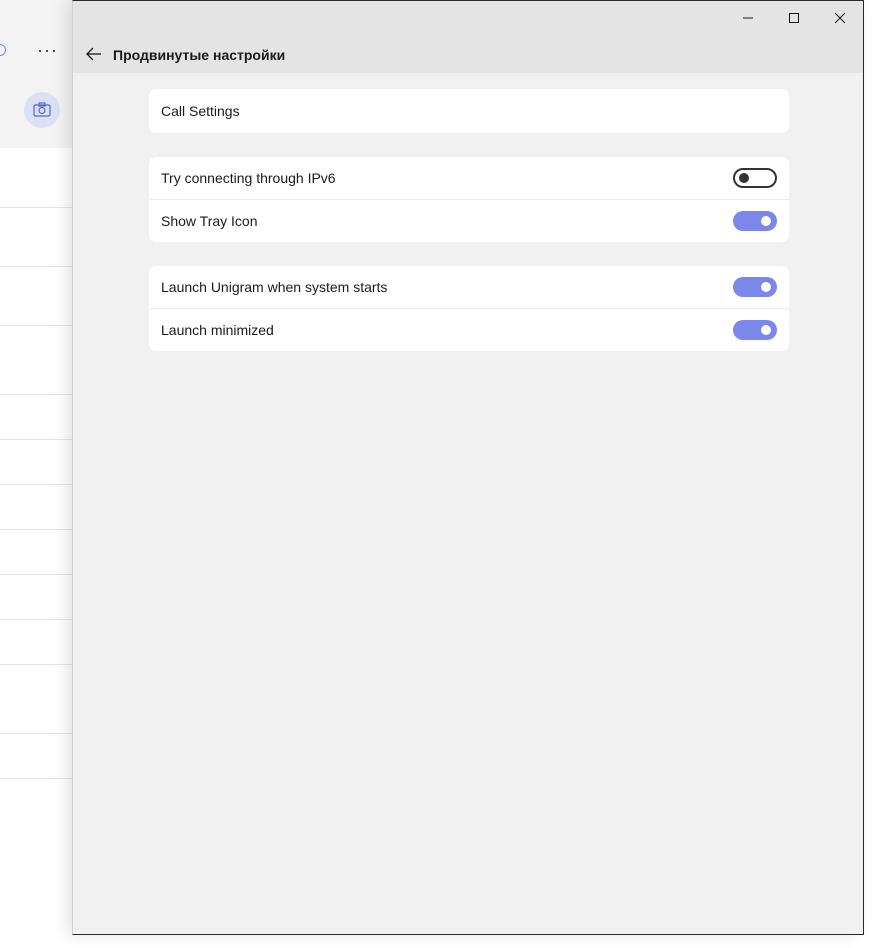 The height and width of the screenshot is (948, 872). Describe the element at coordinates (248, 178) in the screenshot. I see `ipv6-label: Try connecting through IPv6` at that location.